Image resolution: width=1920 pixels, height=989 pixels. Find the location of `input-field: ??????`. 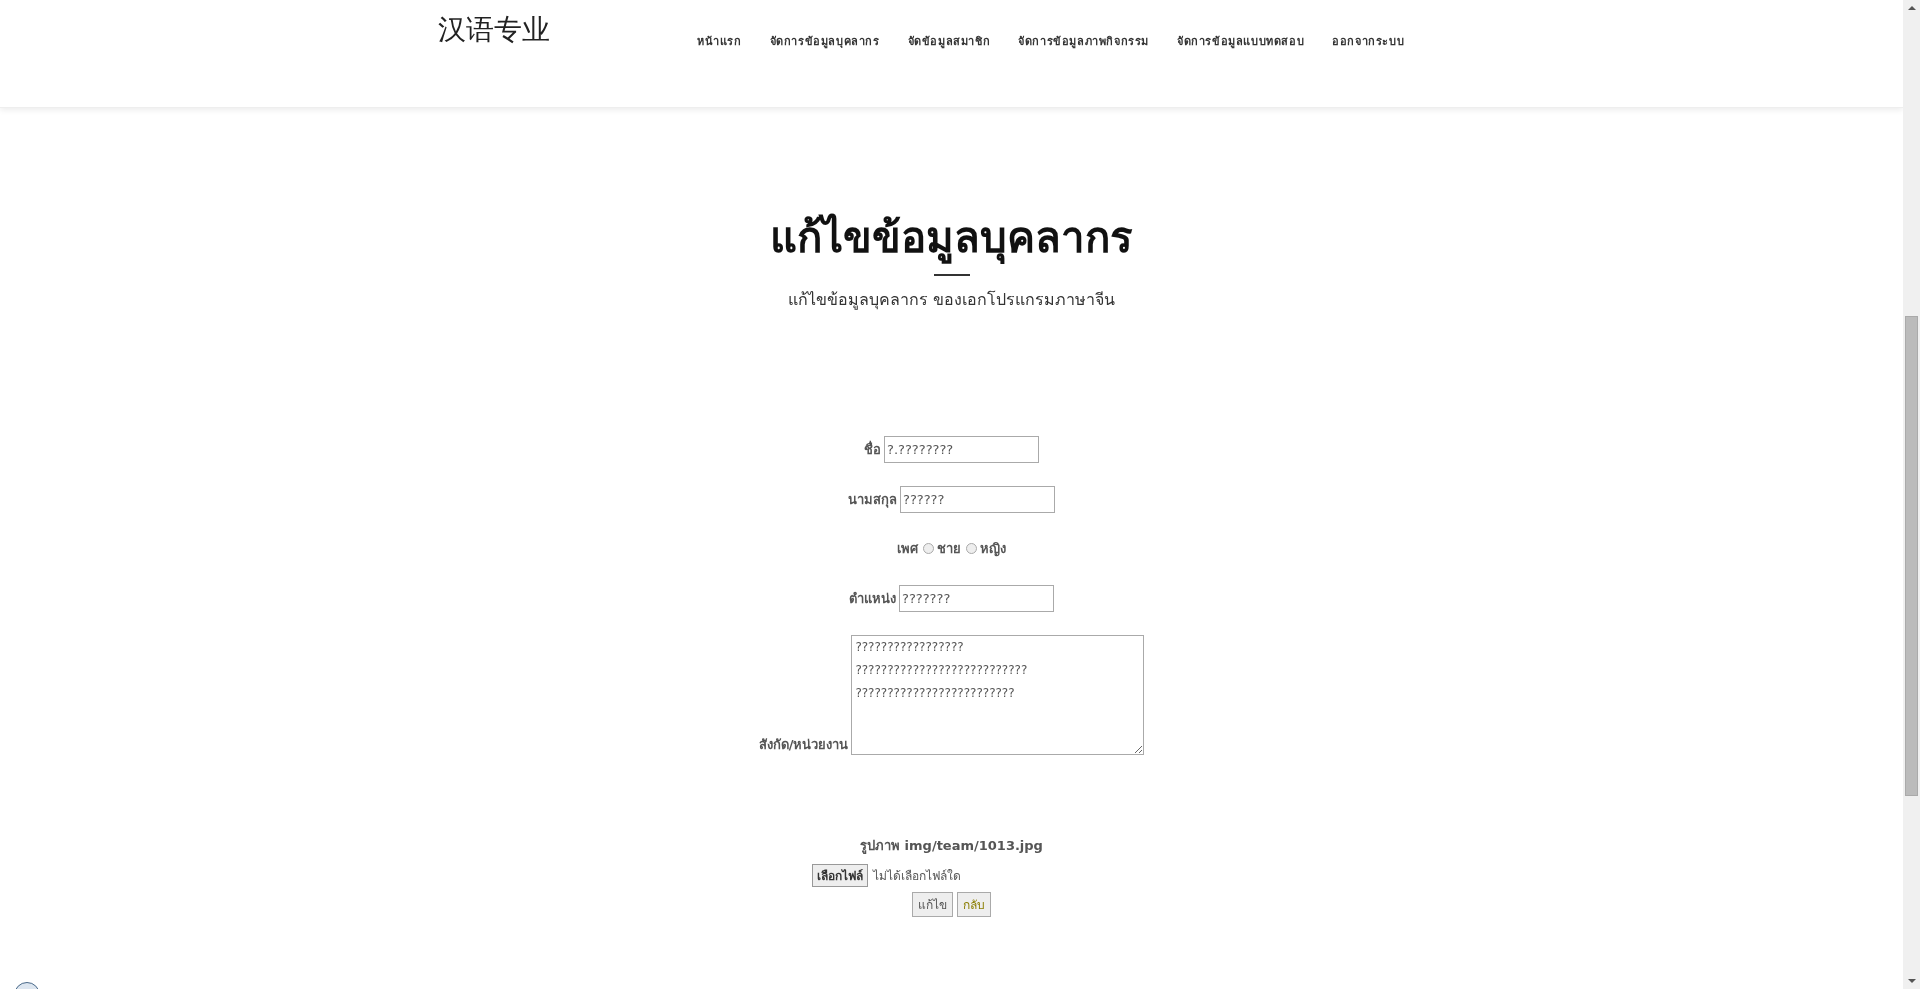

input-field: ?????? is located at coordinates (977, 499).